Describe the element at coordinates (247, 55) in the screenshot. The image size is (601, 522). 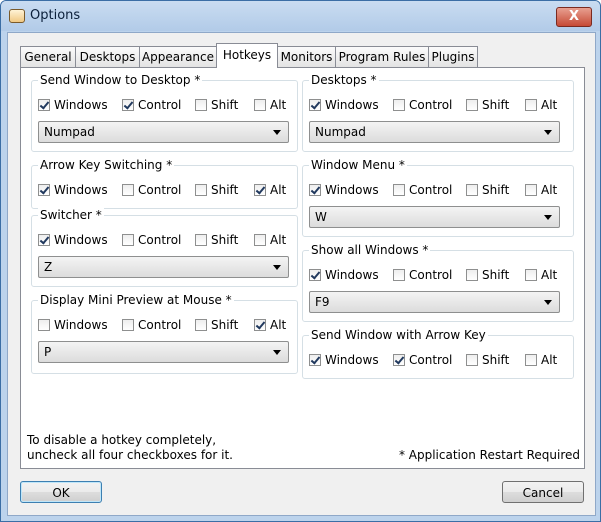
I see `tab-hotkeys: Hotkeys` at that location.